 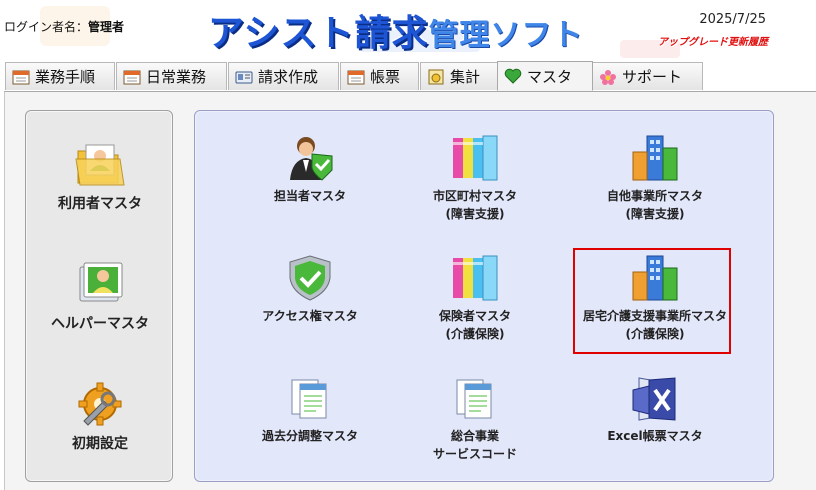 What do you see at coordinates (100, 165) in the screenshot?
I see `user-folder-icon` at bounding box center [100, 165].